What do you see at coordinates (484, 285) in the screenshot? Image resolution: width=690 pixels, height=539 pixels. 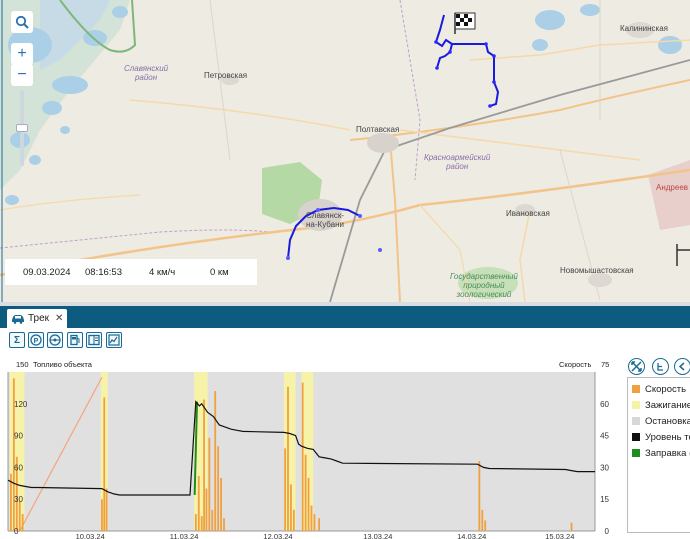 I see `map-label-park: Государственный природный зоологический` at bounding box center [484, 285].